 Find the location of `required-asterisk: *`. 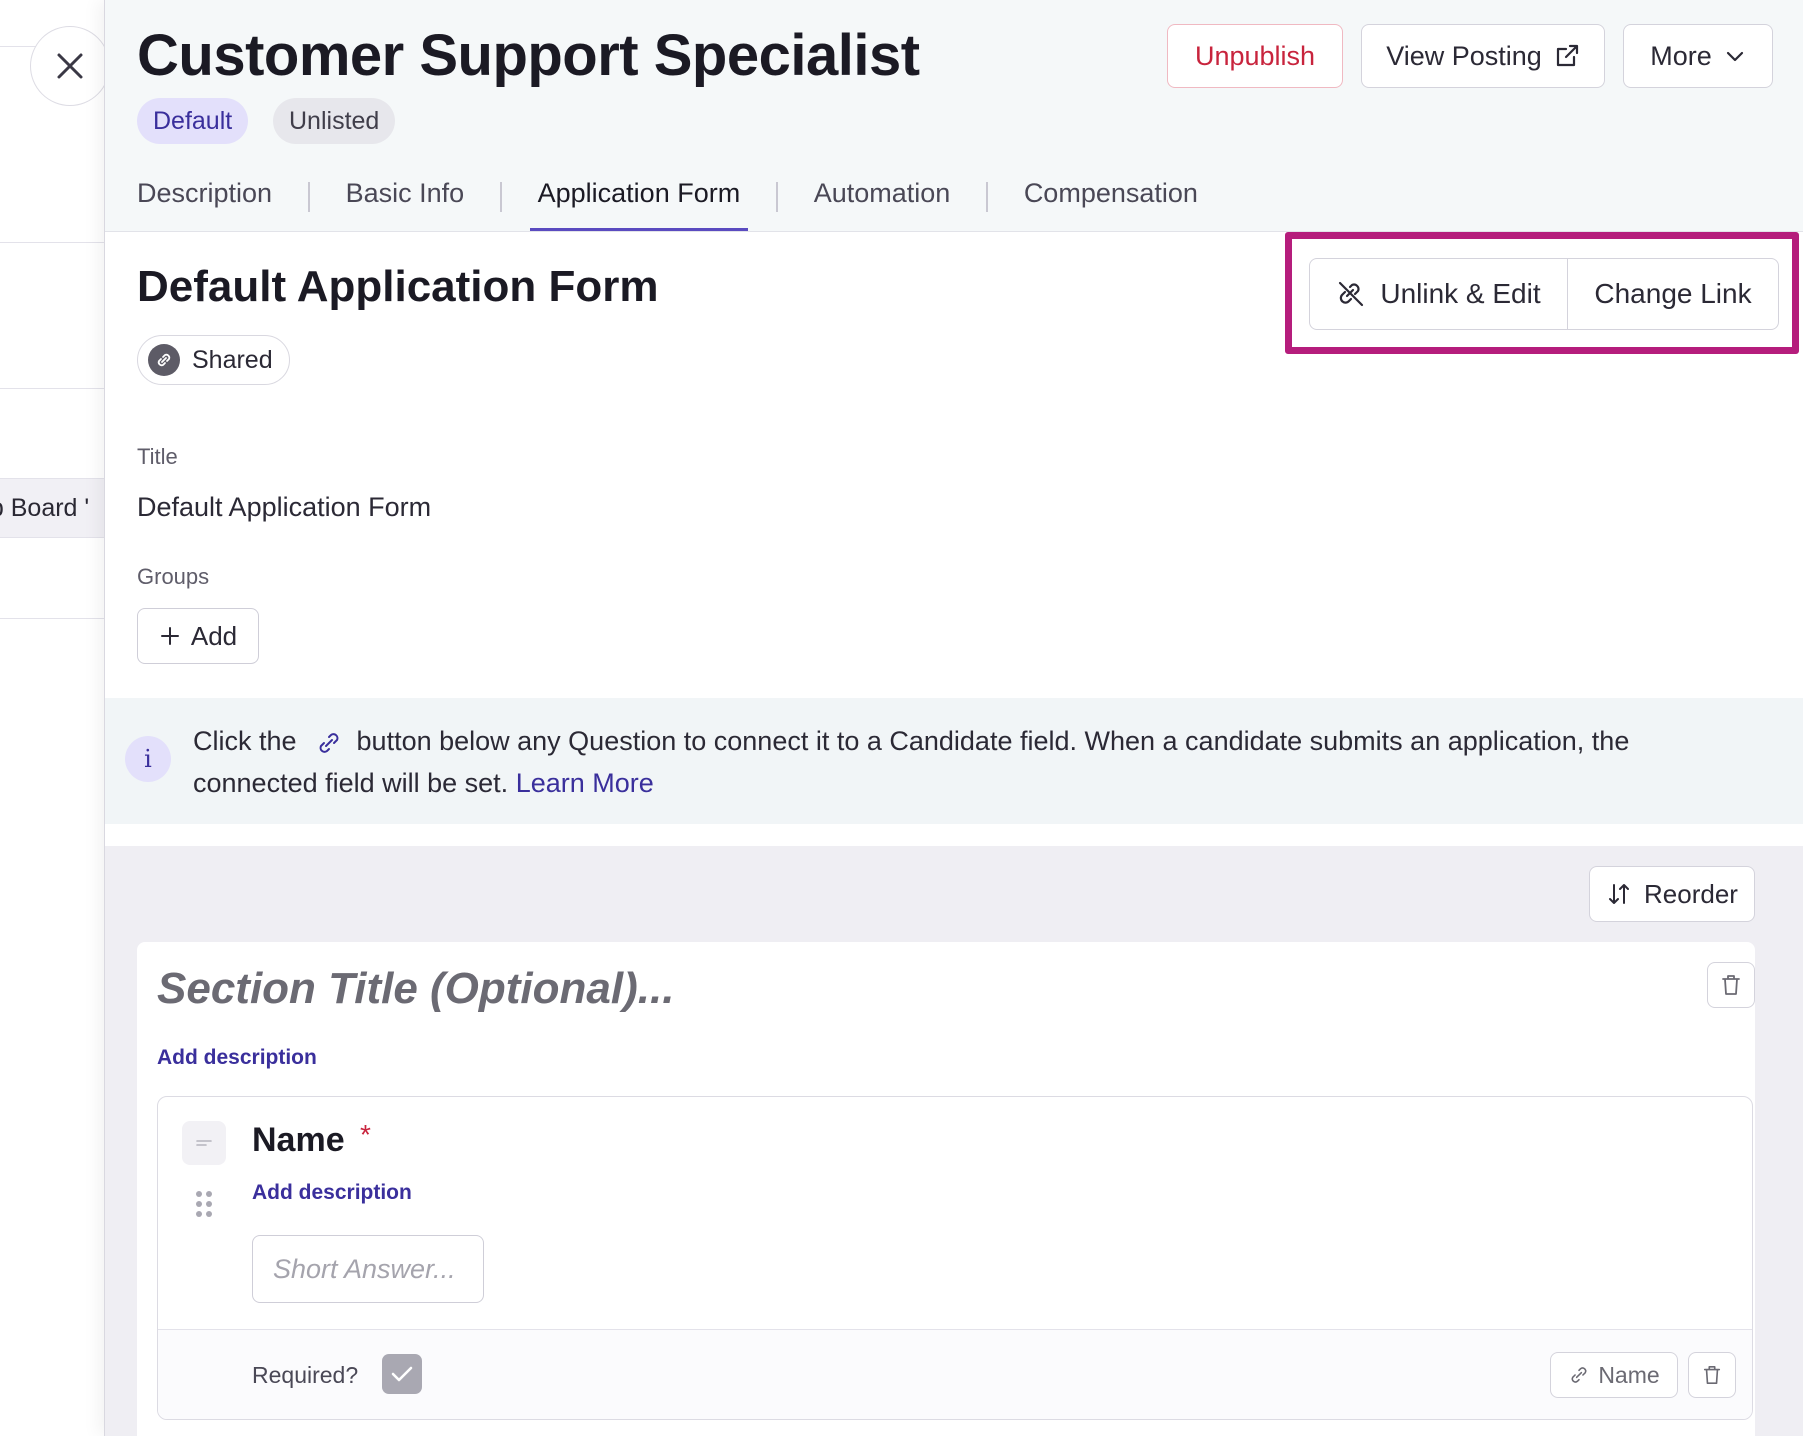

required-asterisk: * is located at coordinates (365, 1134).